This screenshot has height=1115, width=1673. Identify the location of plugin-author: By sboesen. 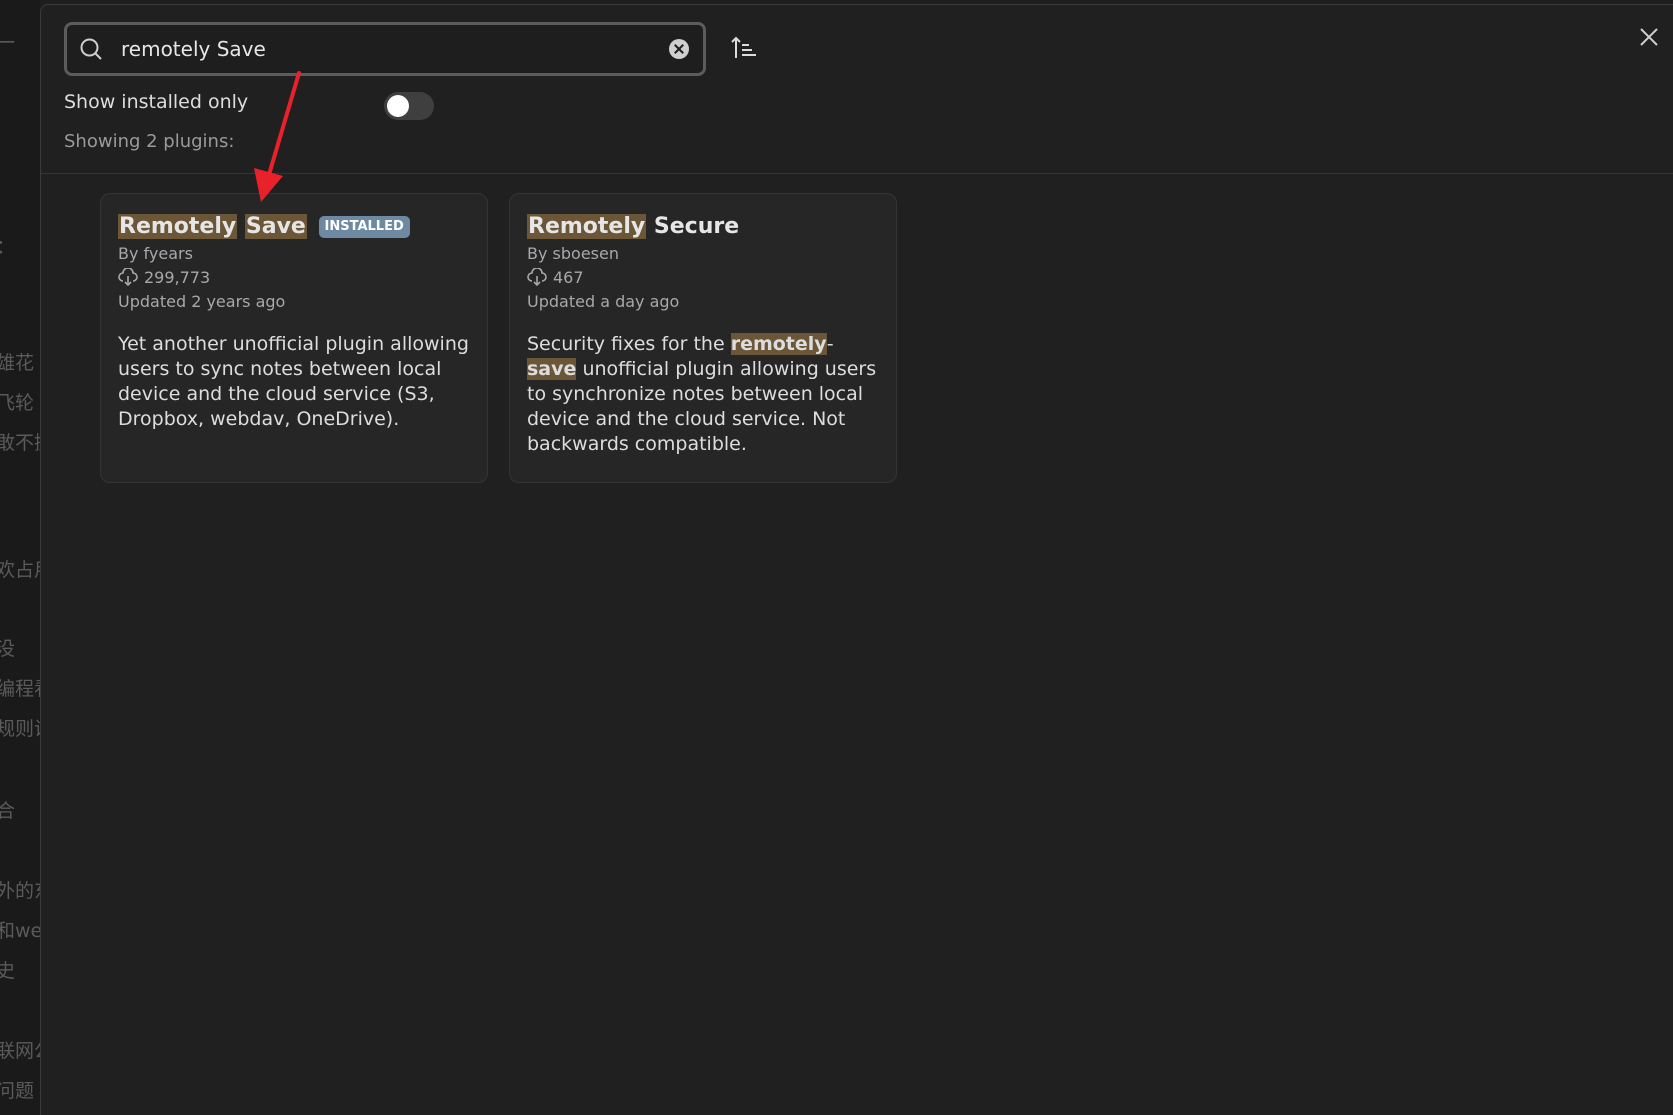
(573, 253).